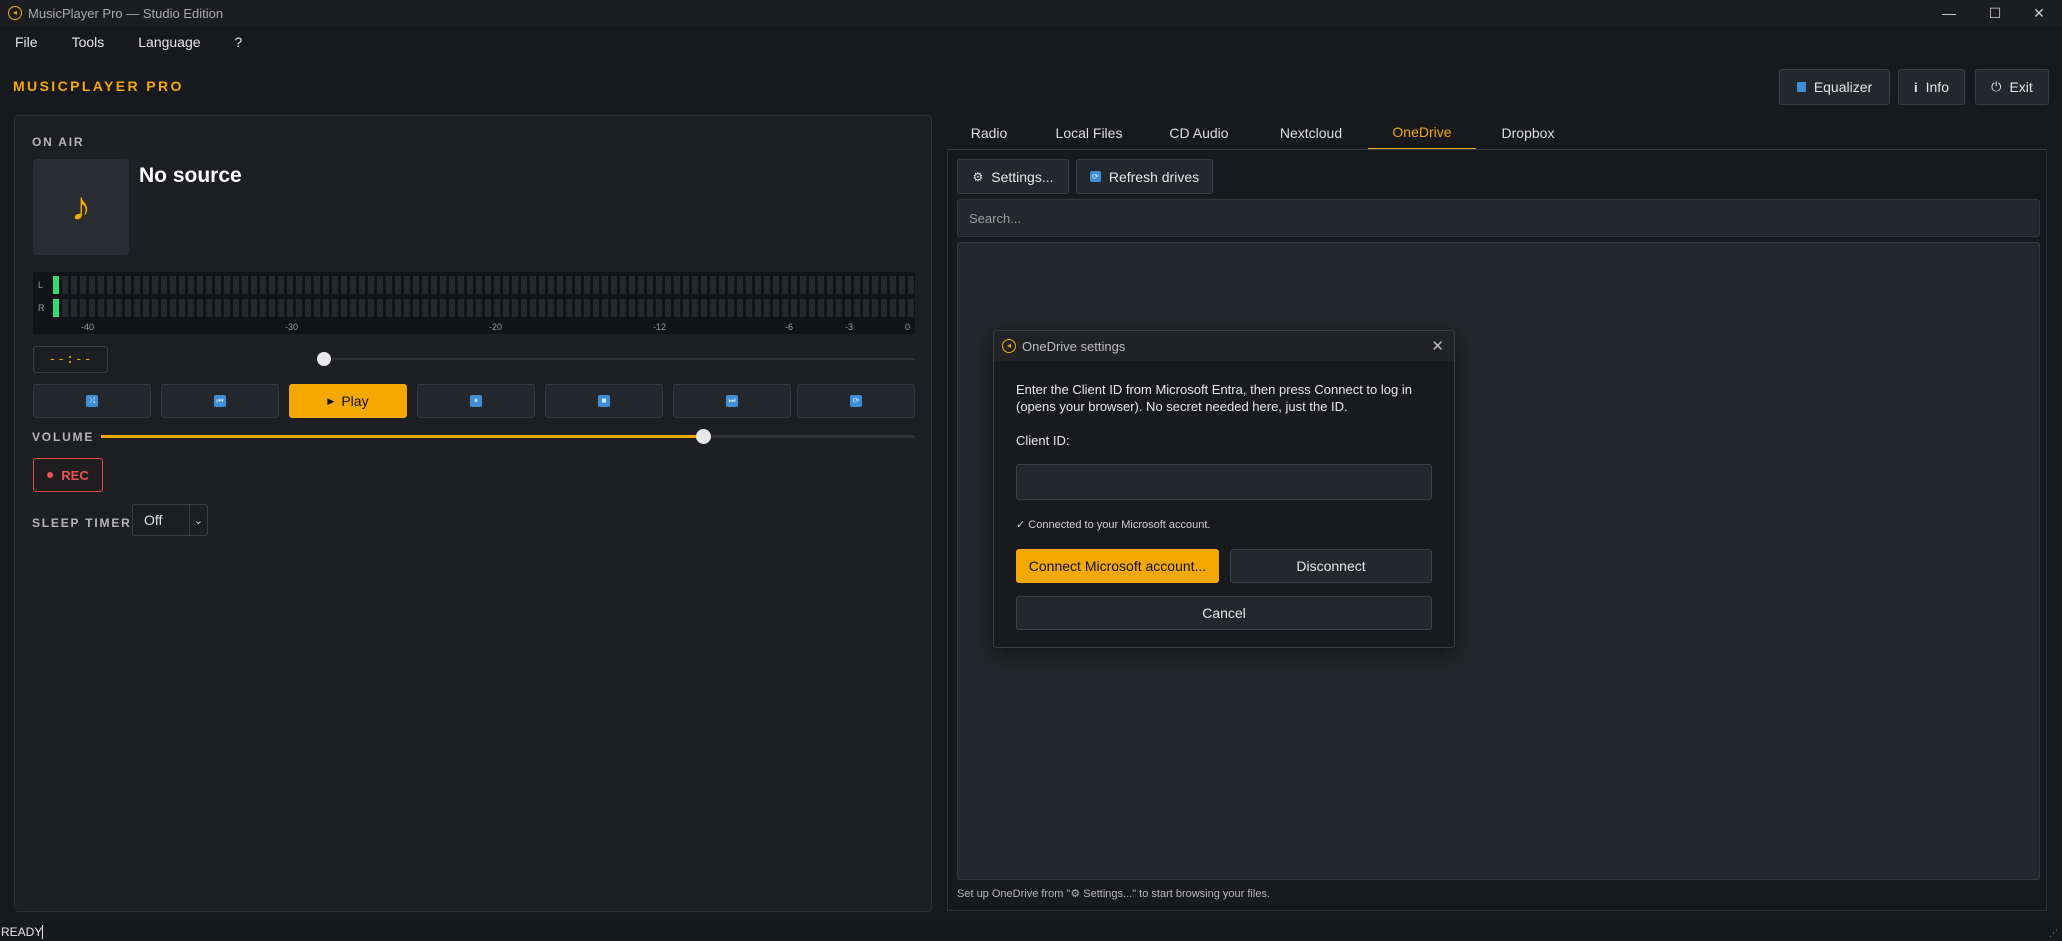 This screenshot has width=2062, height=941. I want to click on minimize-button: —, so click(1949, 13).